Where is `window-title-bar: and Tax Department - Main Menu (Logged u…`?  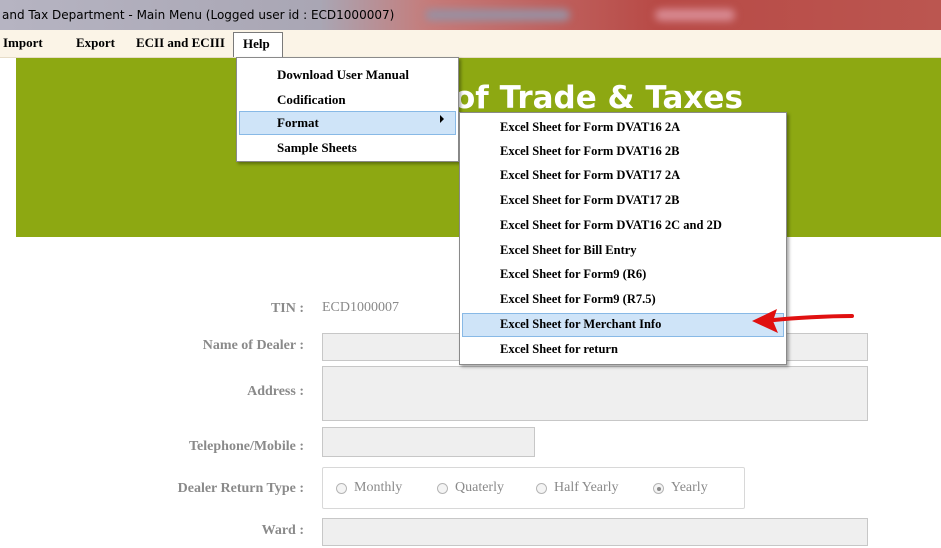 window-title-bar: and Tax Department - Main Menu (Logged u… is located at coordinates (470, 15).